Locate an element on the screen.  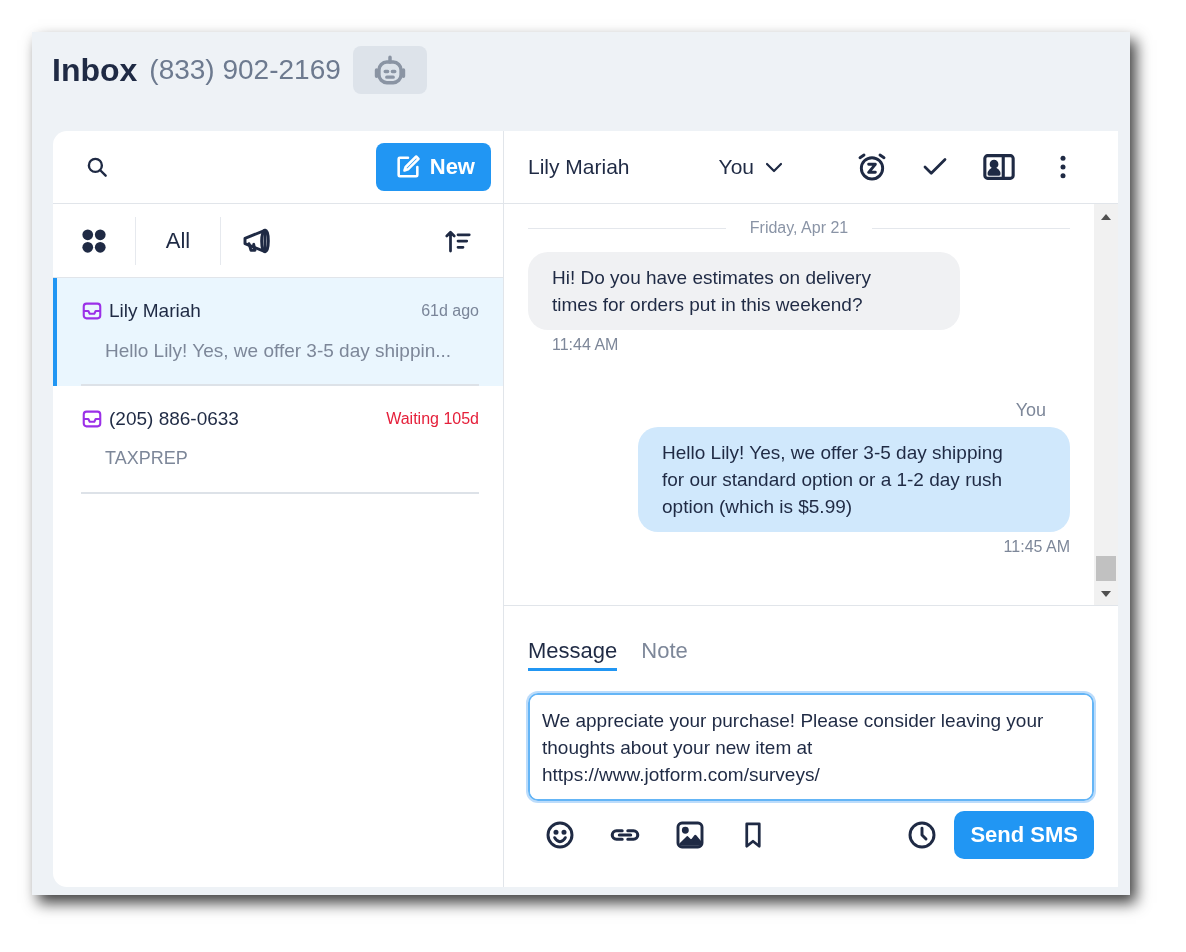
phone-number: (833) 902-2169 is located at coordinates (245, 70).